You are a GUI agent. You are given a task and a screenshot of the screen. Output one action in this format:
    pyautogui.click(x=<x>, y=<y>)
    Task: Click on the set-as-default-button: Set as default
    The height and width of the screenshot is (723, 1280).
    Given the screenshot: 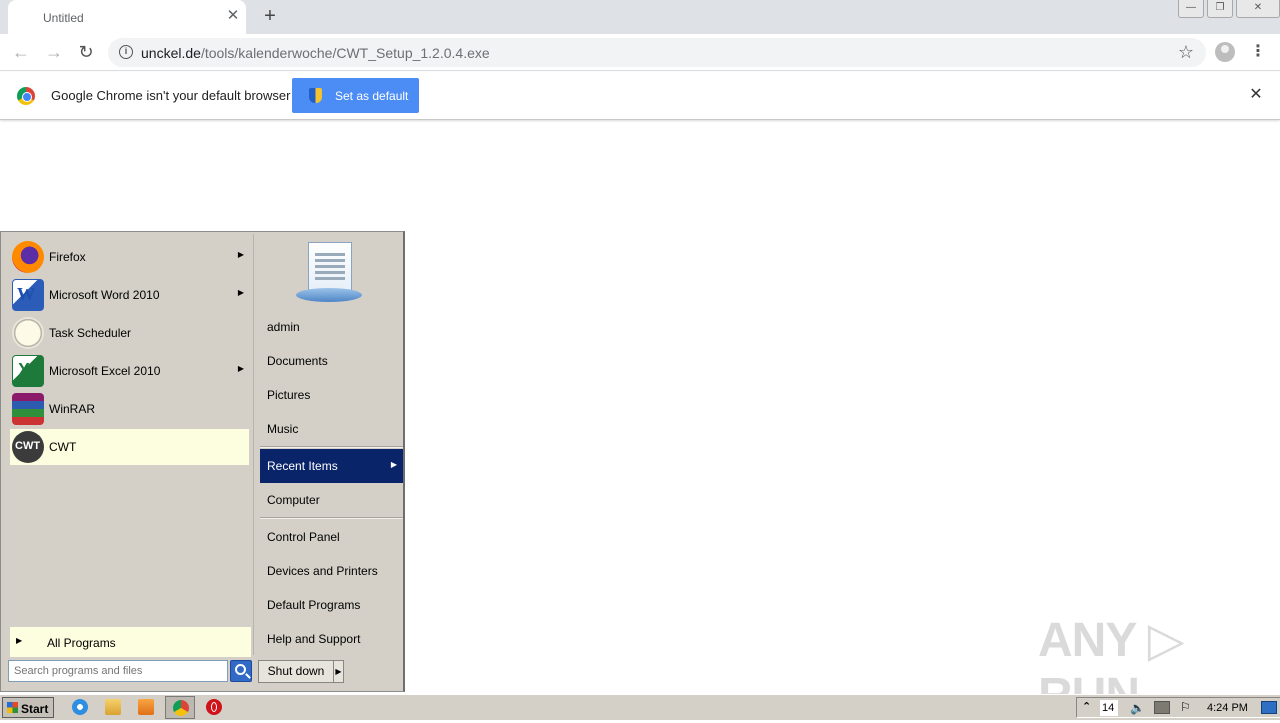 What is the action you would take?
    pyautogui.click(x=355, y=95)
    